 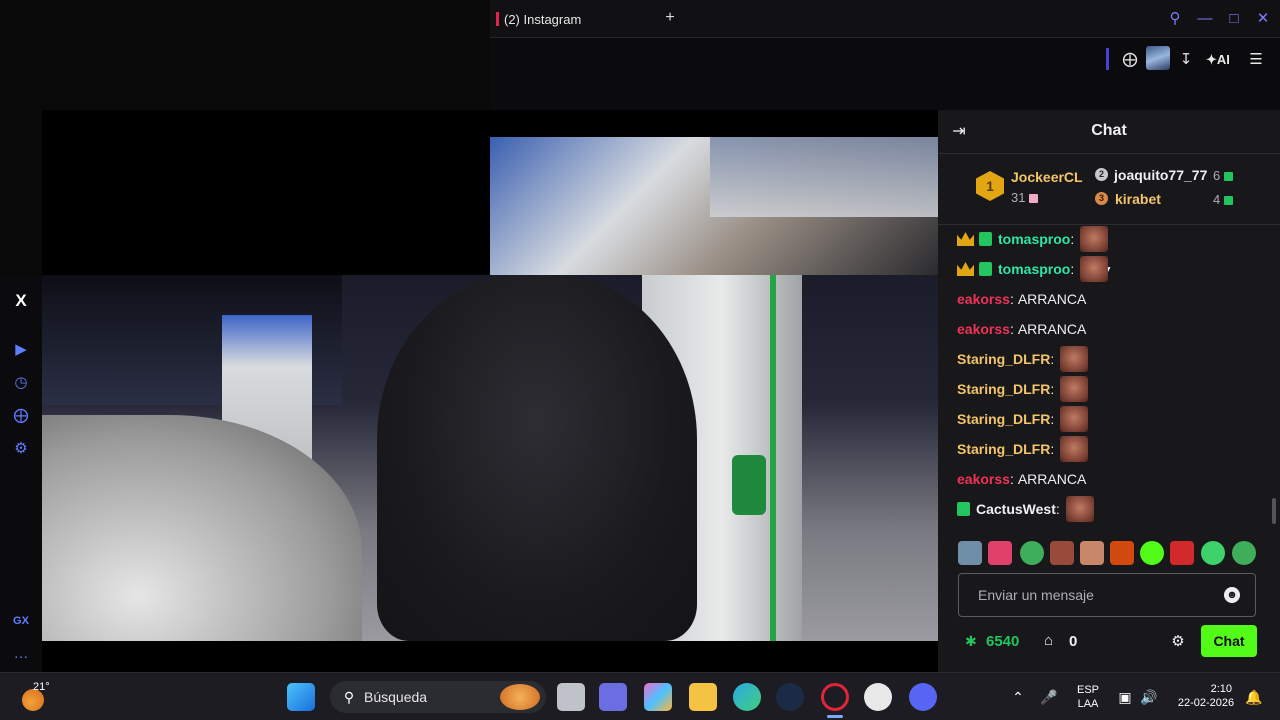 What do you see at coordinates (613, 697) in the screenshot?
I see `teams-icon` at bounding box center [613, 697].